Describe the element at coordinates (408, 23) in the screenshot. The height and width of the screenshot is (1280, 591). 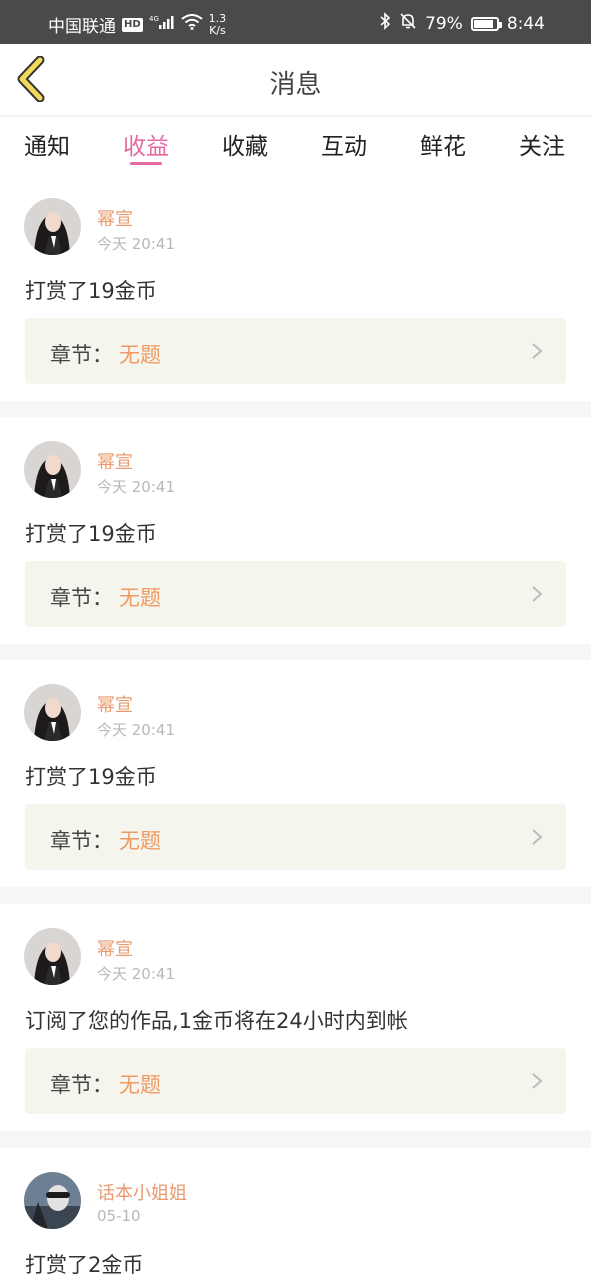
I see `mute-bell-icon` at that location.